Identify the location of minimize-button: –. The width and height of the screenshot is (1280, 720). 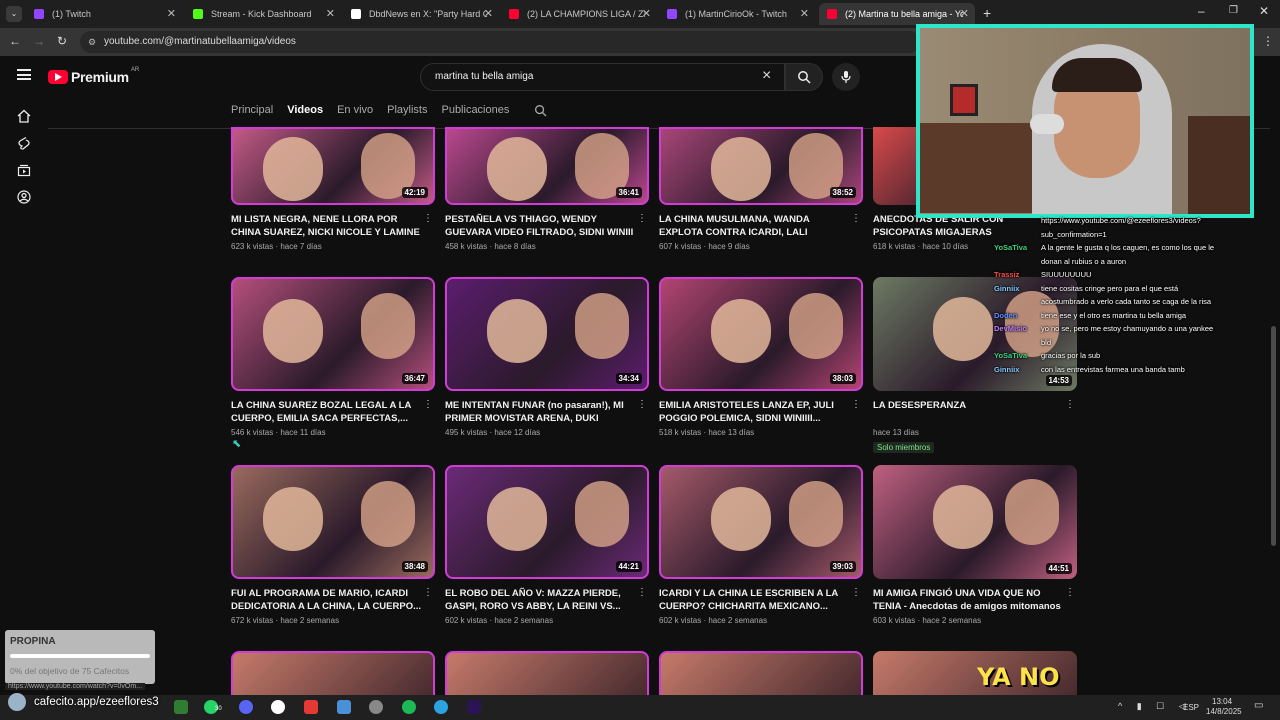
(1201, 11).